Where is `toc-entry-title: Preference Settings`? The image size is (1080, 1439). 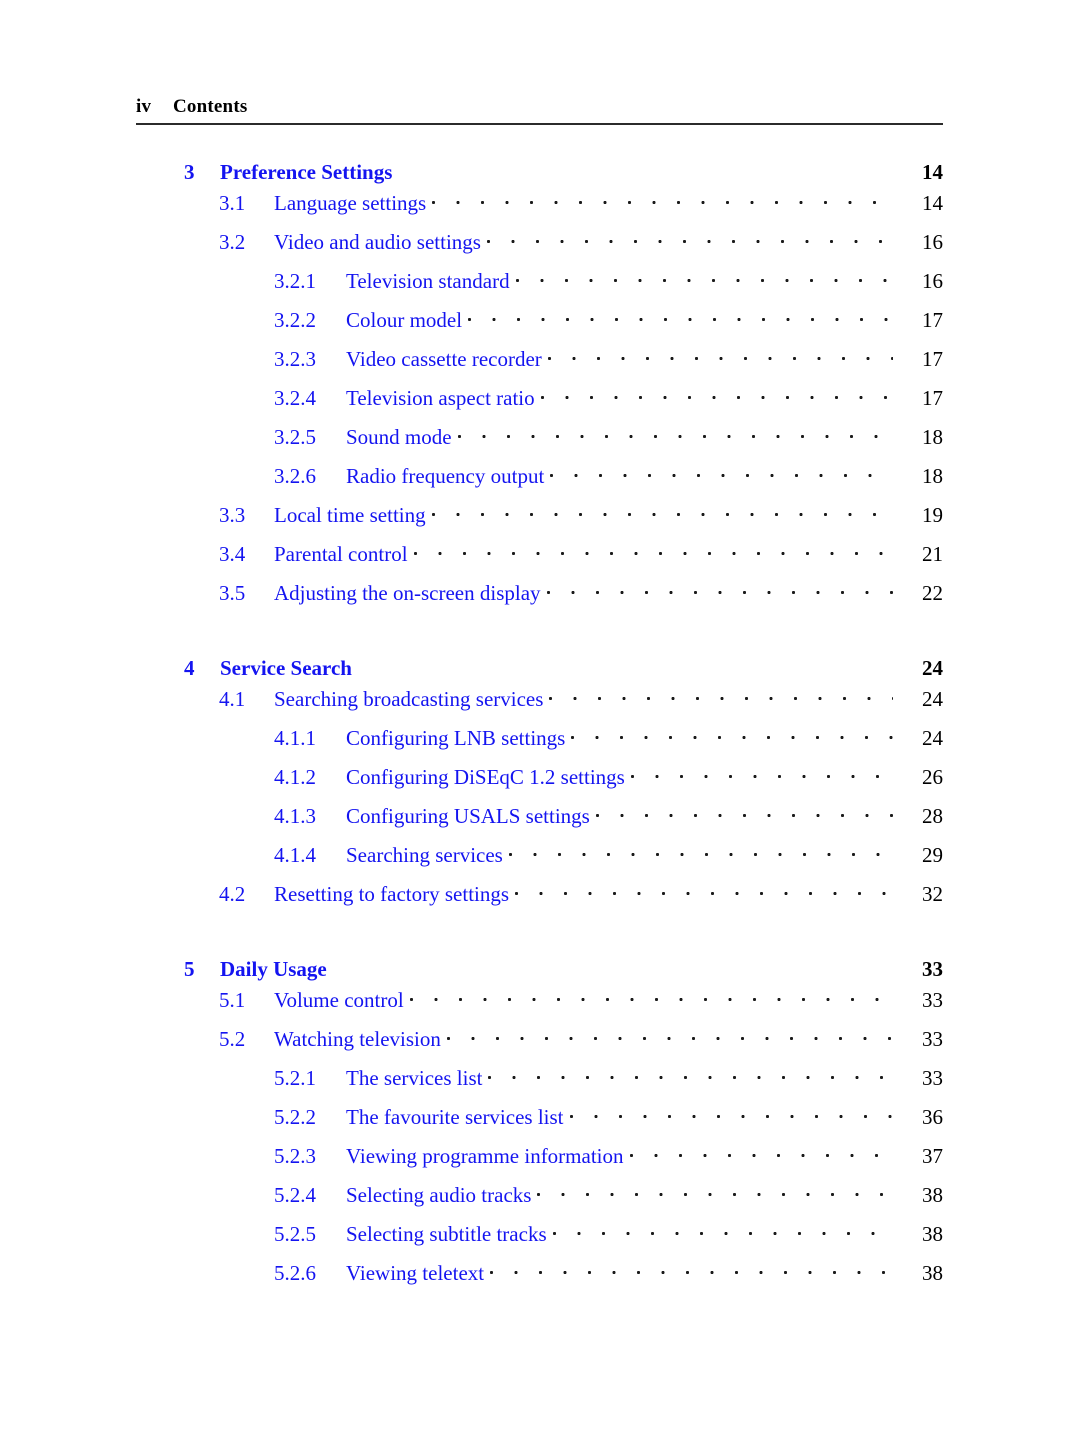
toc-entry-title: Preference Settings is located at coordinates (306, 172).